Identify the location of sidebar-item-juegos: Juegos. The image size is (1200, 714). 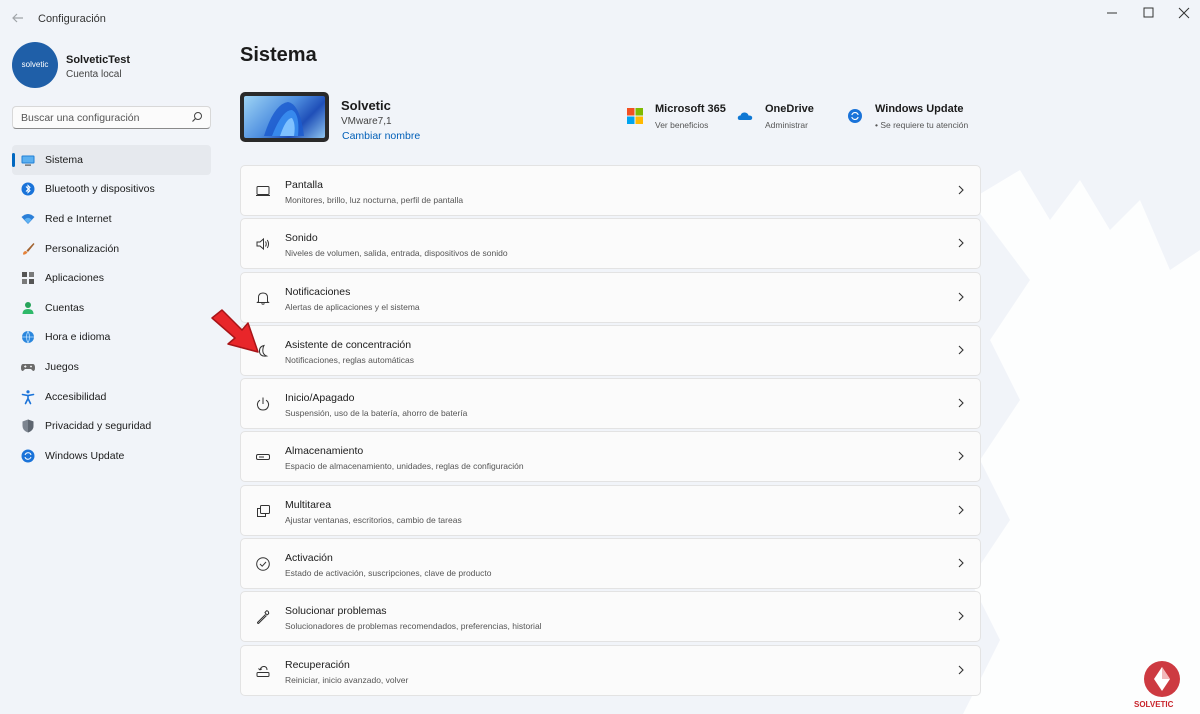
(111, 367).